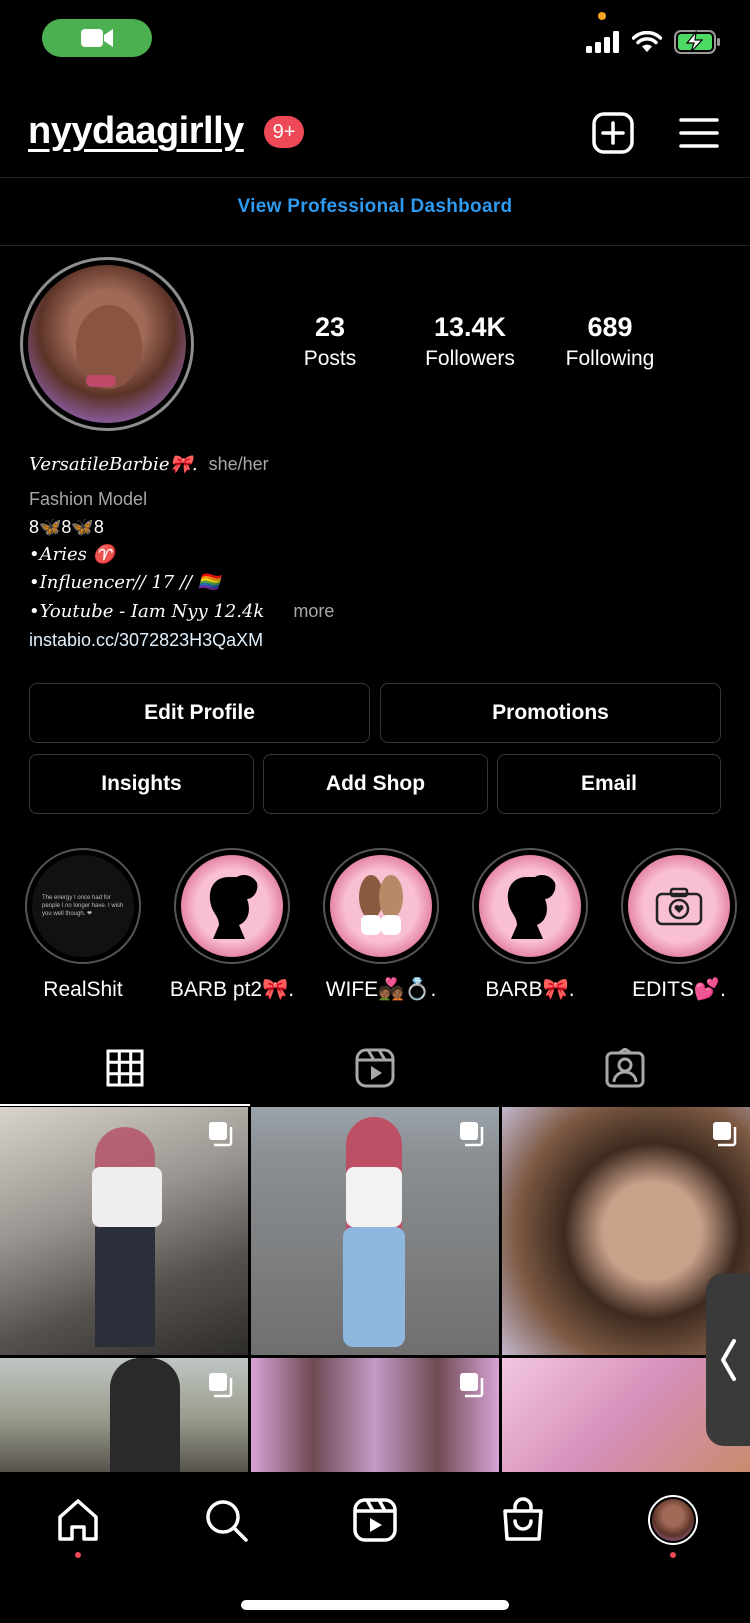 The height and width of the screenshot is (1623, 750). I want to click on highlight-barb: BARB🎀., so click(530, 925).